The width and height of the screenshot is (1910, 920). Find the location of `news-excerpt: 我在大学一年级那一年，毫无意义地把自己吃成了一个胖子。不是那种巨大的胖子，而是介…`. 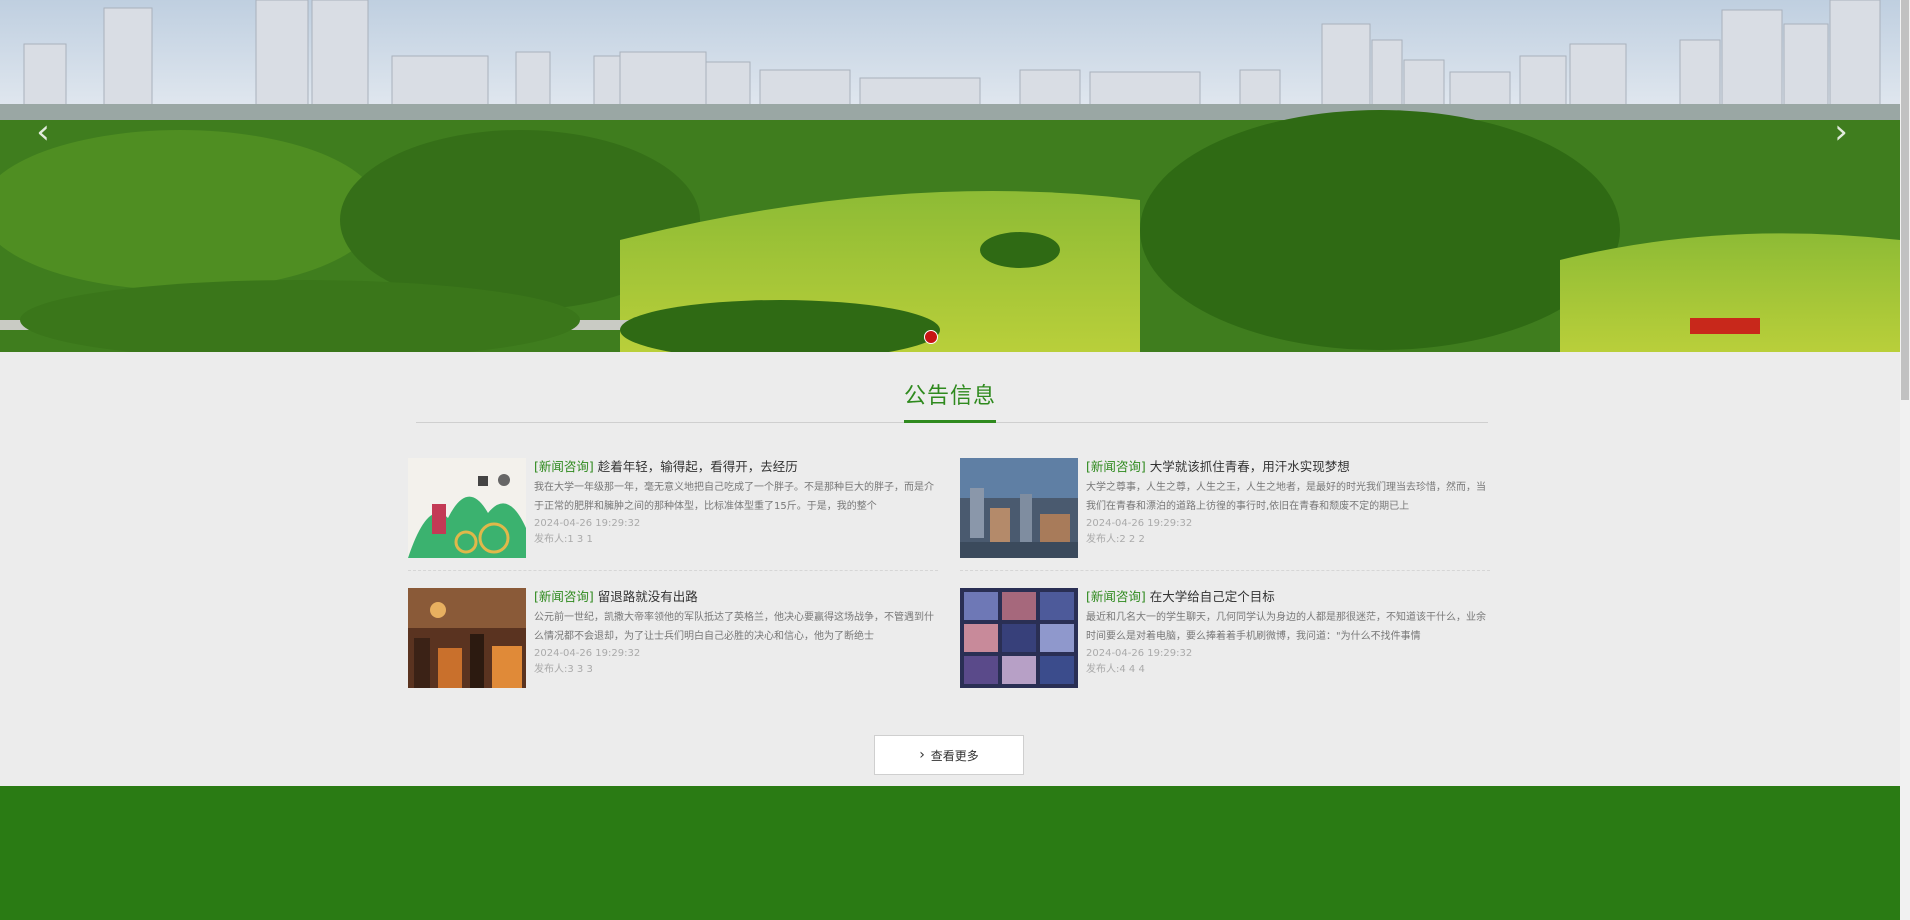

news-excerpt: 我在大学一年级那一年，毫无意义地把自己吃成了一个胖子。不是那种巨大的胖子，而是介… is located at coordinates (734, 497).